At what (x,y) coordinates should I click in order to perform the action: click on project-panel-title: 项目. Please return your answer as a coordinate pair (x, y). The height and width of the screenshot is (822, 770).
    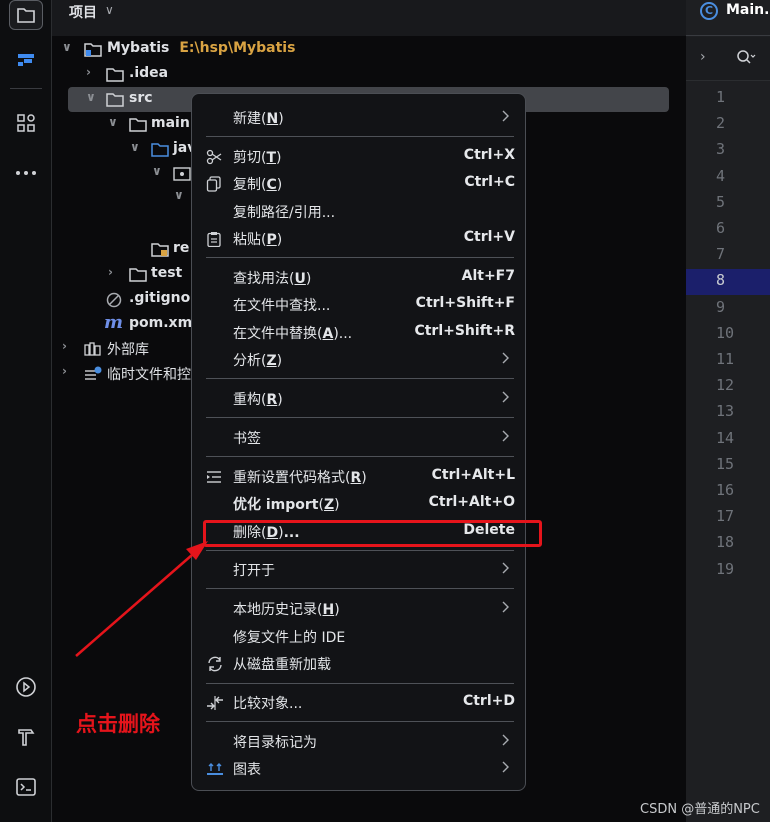
    Looking at the image, I should click on (83, 12).